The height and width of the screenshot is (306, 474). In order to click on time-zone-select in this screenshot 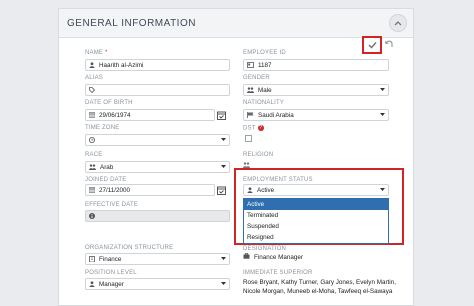, I will do `click(157, 140)`.